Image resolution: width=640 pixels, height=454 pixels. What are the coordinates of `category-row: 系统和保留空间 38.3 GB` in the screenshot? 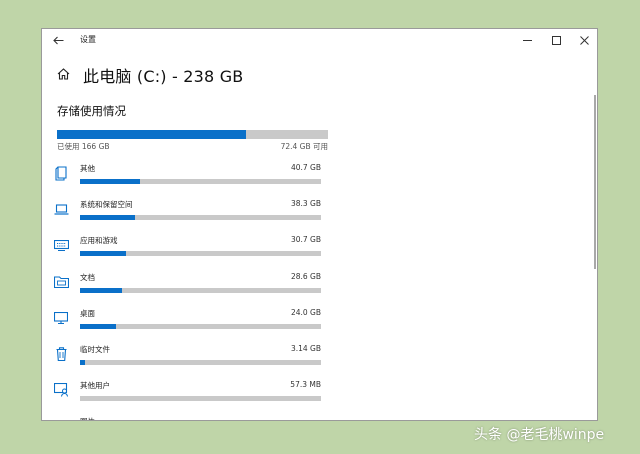 It's located at (192, 215).